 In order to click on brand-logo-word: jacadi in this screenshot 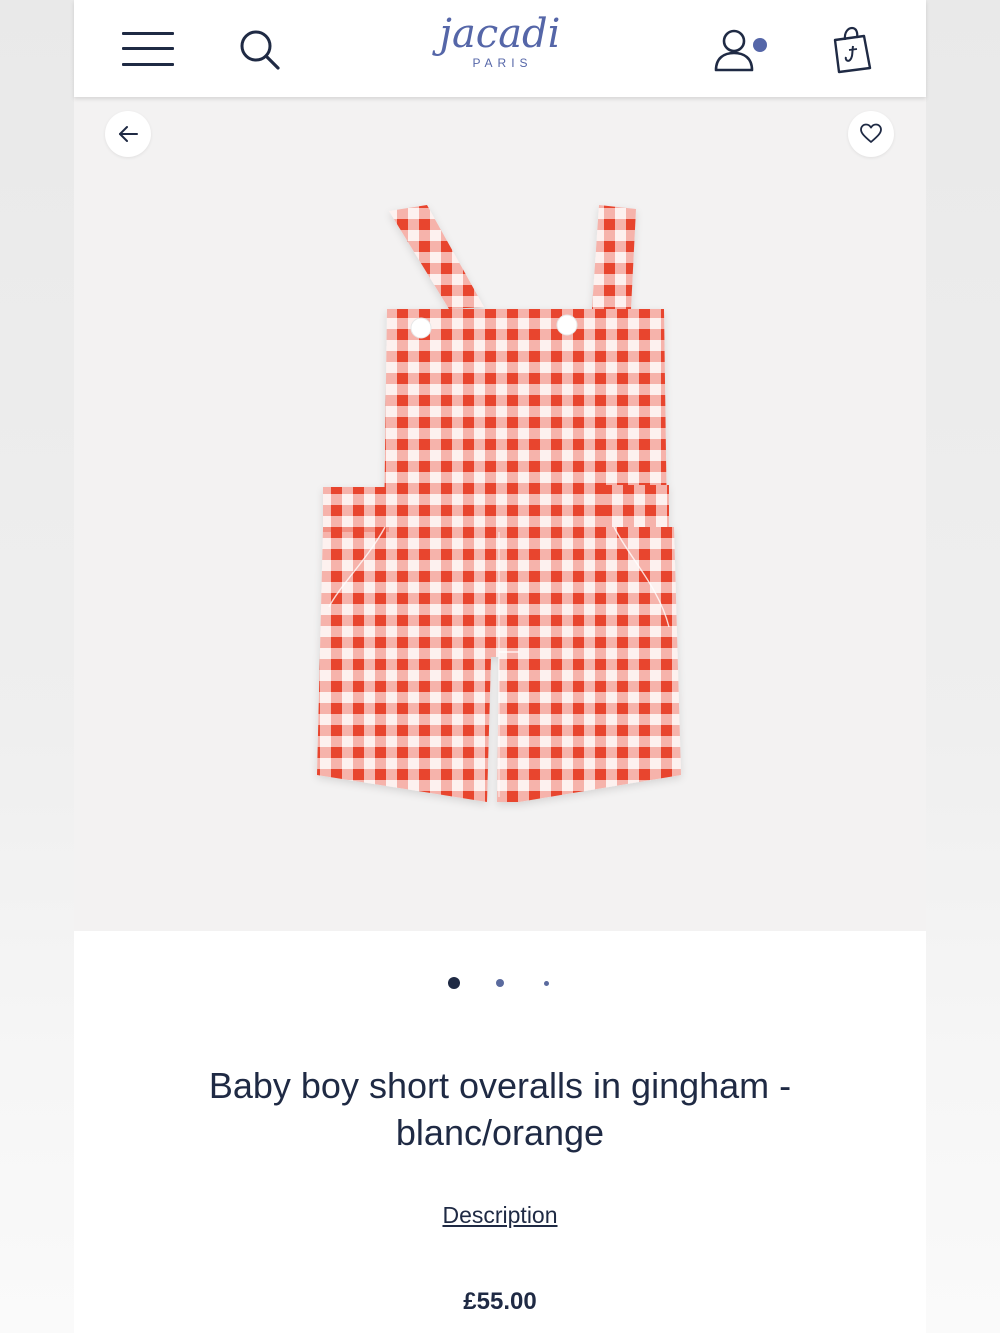, I will do `click(500, 34)`.